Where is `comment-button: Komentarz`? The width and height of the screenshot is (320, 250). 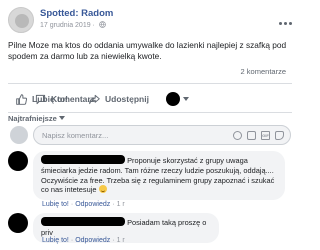 comment-button: Komentarz is located at coordinates (65, 99).